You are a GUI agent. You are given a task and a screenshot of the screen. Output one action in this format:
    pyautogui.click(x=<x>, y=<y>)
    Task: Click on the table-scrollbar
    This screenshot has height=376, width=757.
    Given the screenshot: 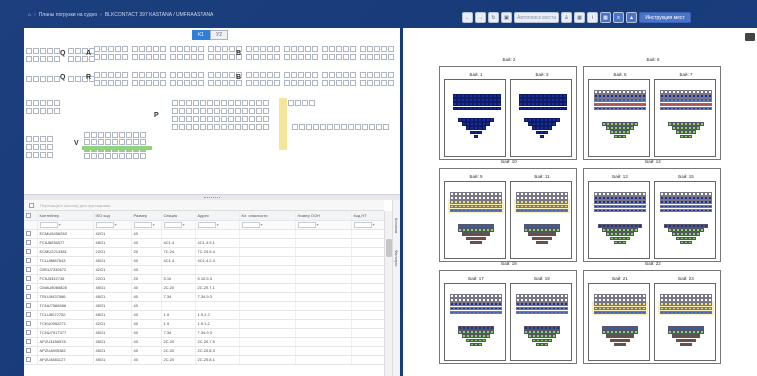 What is the action you would take?
    pyautogui.click(x=388, y=293)
    